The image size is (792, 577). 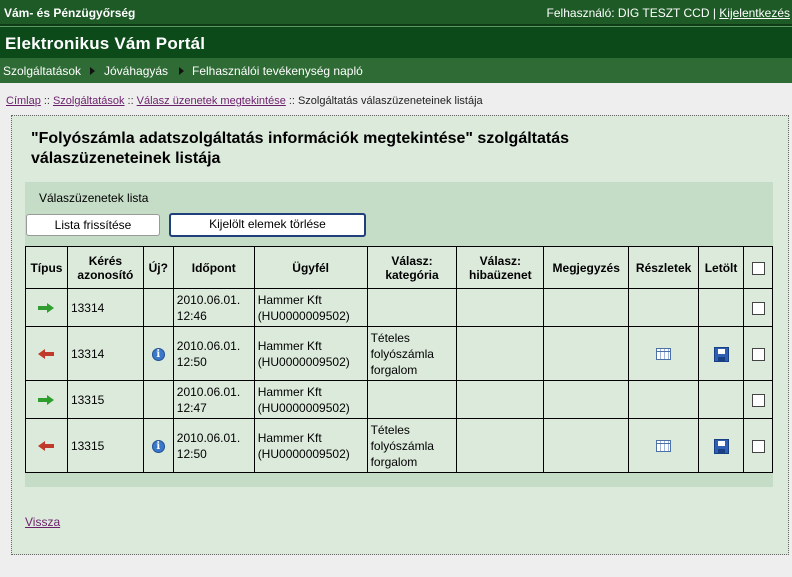 I want to click on back-link: Vissza, so click(x=42, y=522).